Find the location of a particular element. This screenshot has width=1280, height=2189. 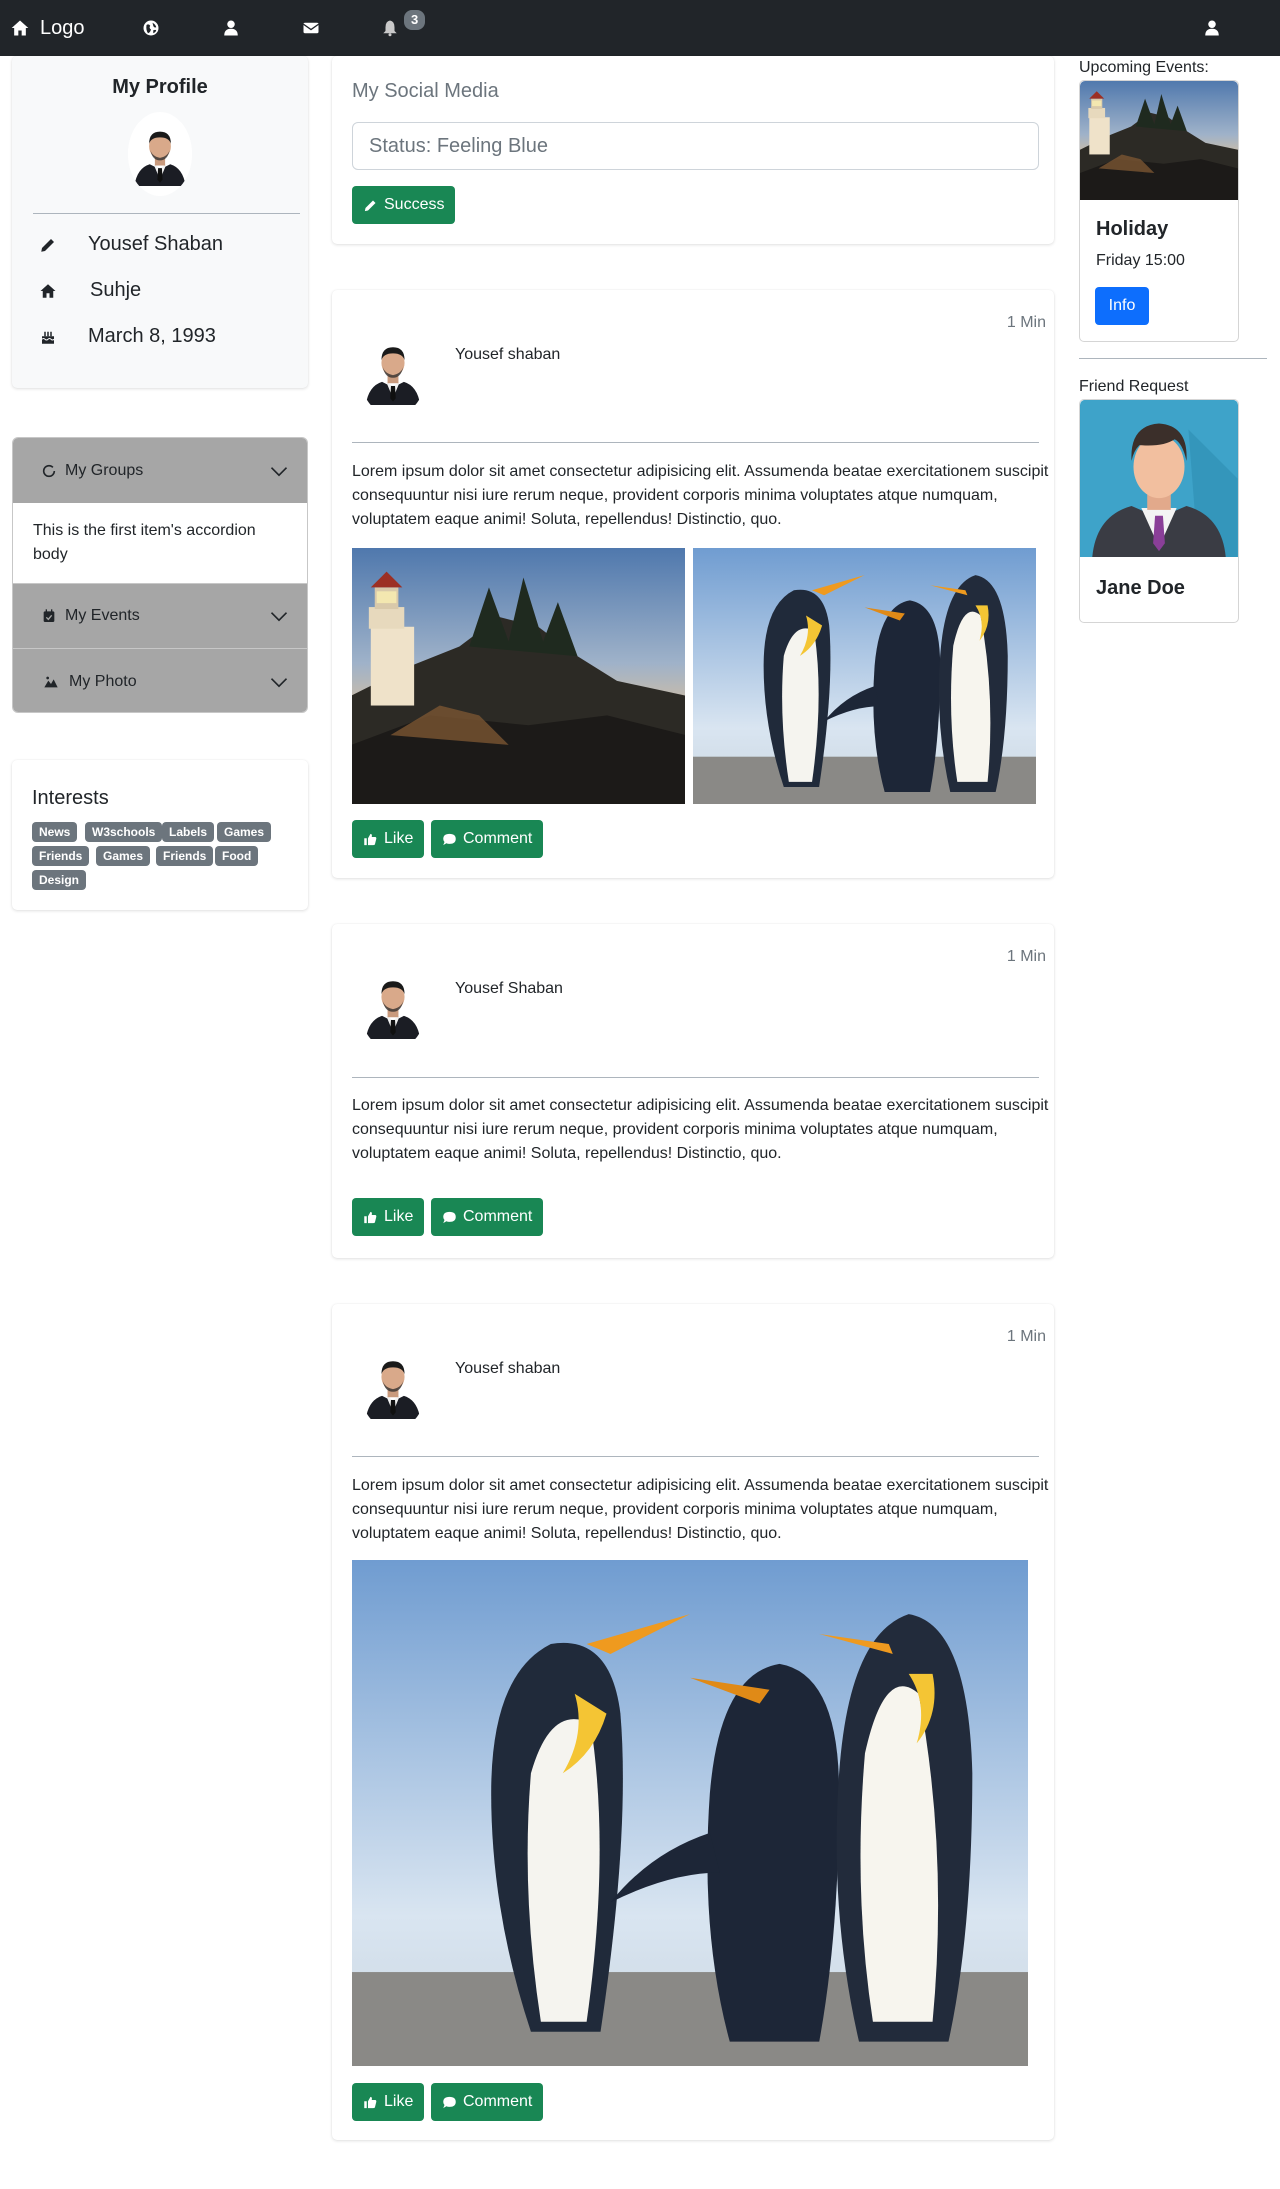

profile-avatar is located at coordinates (160, 154).